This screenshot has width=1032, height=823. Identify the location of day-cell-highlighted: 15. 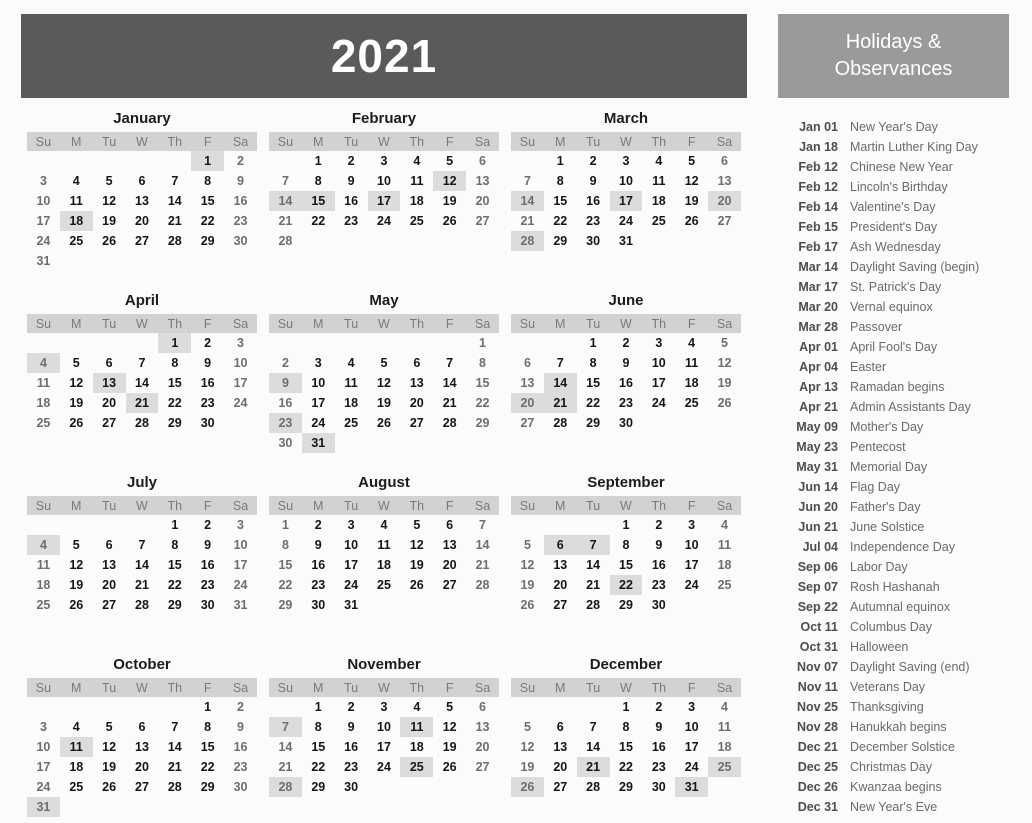
(318, 201).